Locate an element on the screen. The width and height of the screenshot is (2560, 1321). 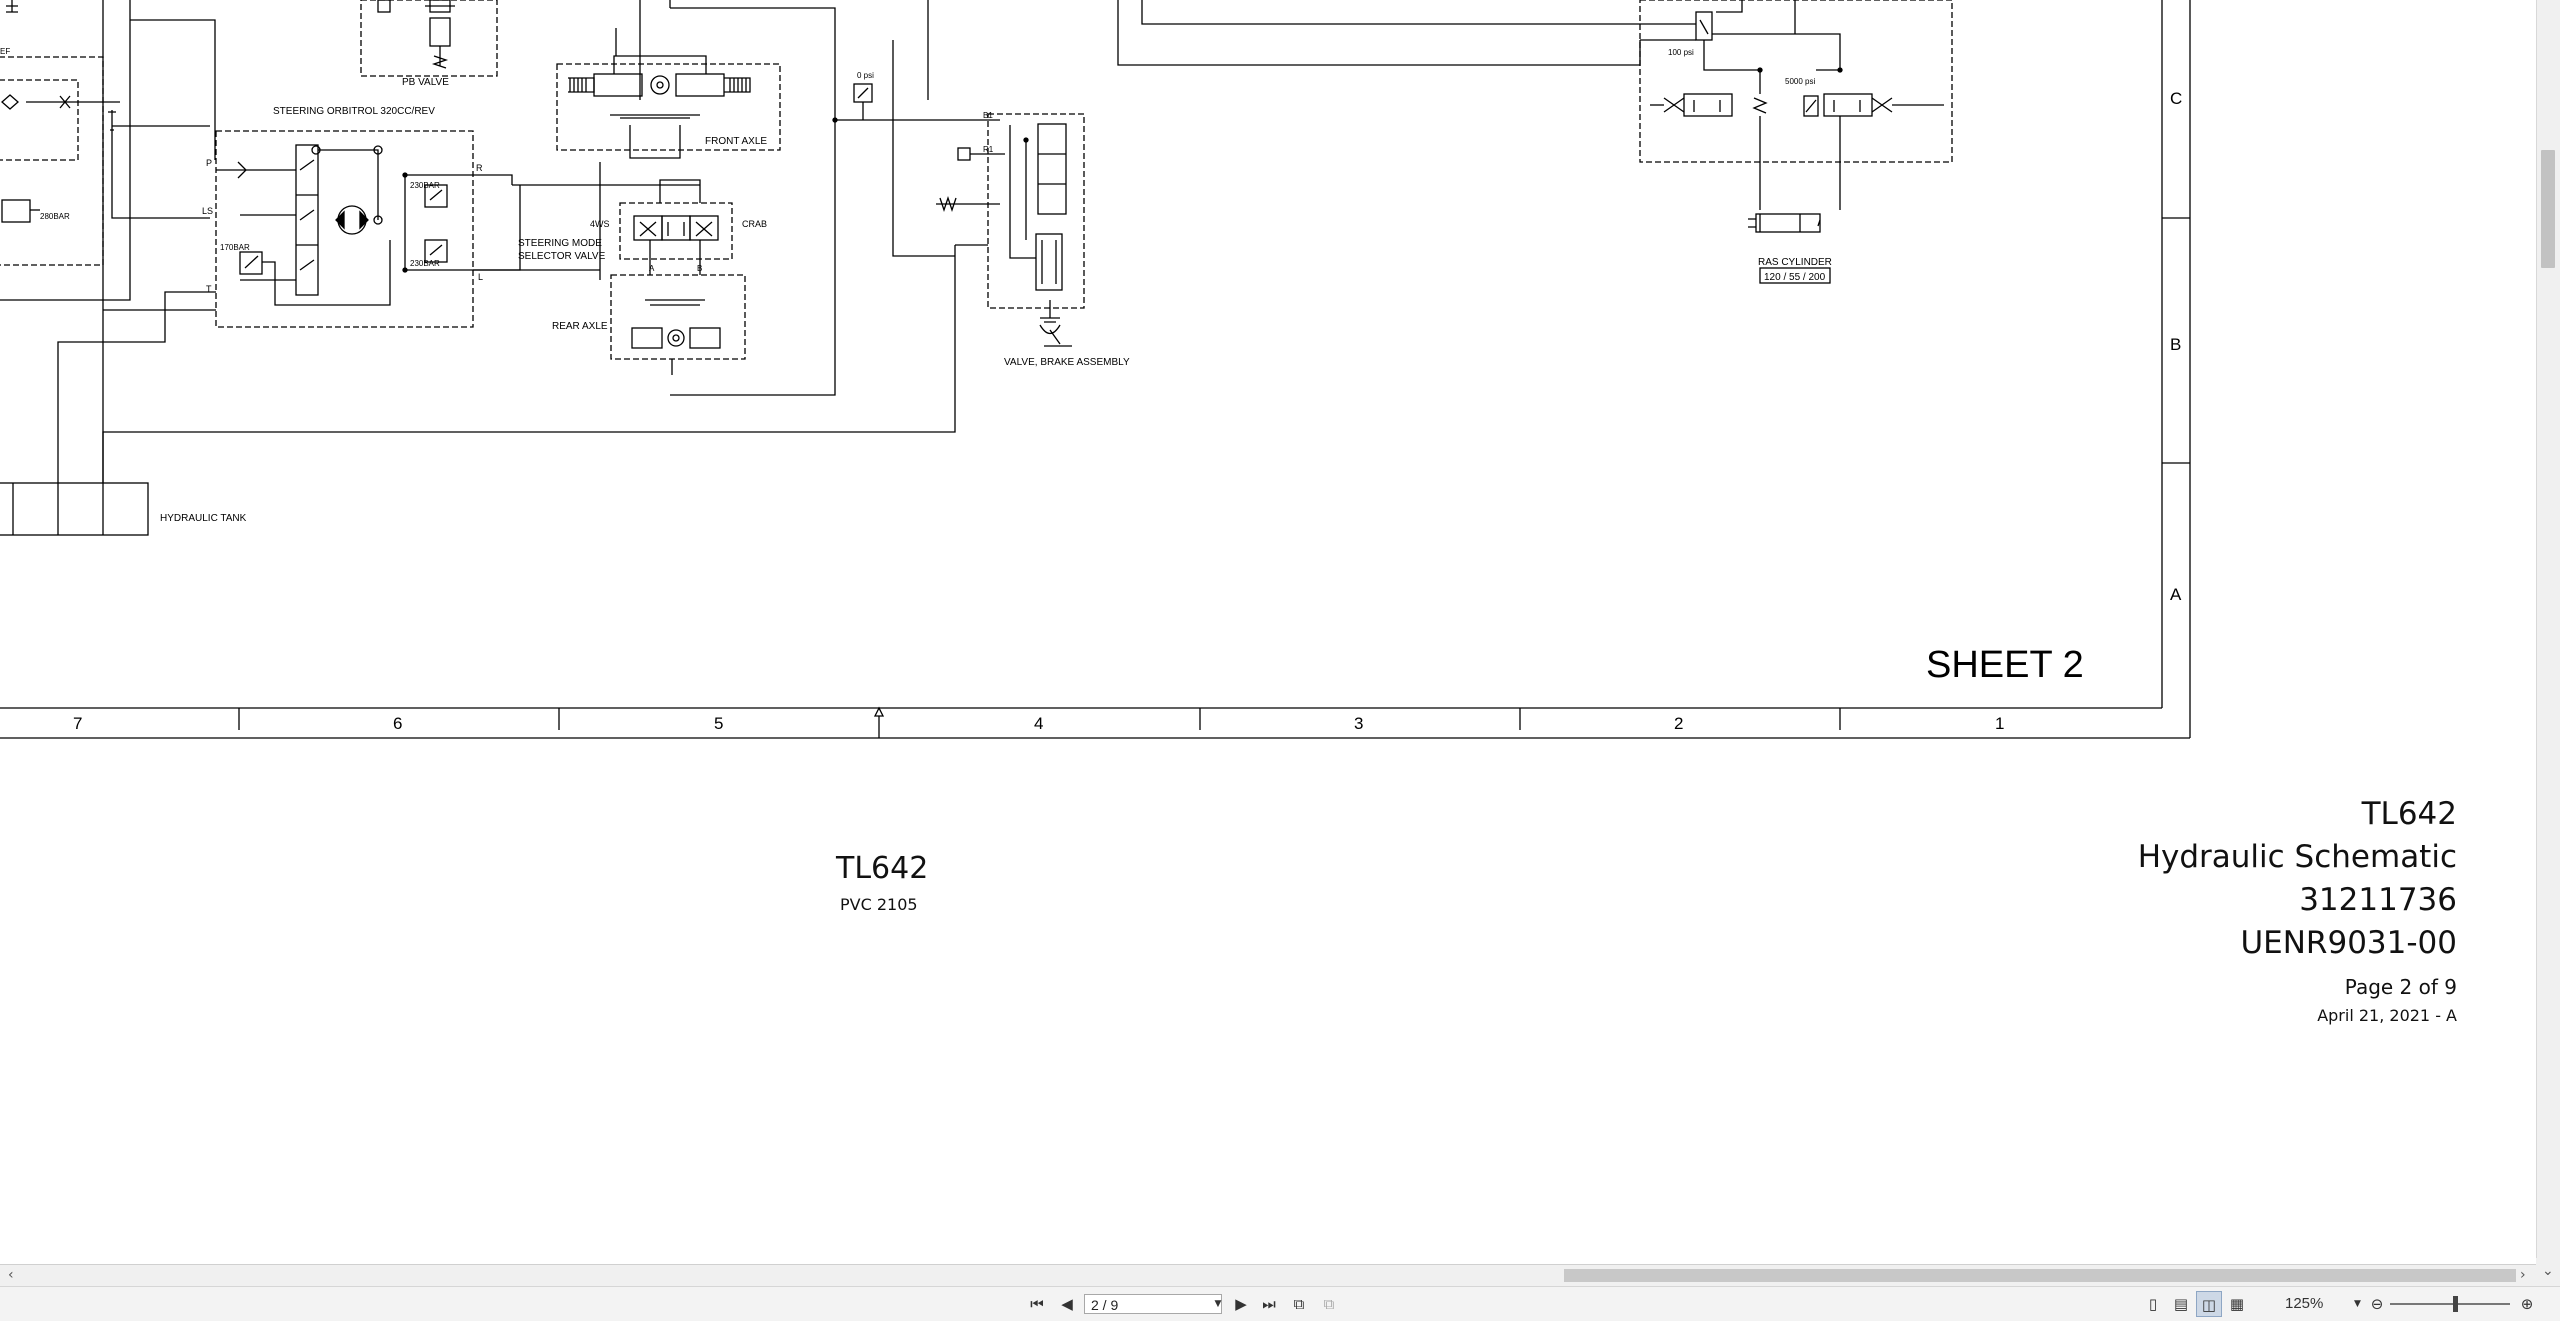
label-crab: CRAB is located at coordinates (754, 224).